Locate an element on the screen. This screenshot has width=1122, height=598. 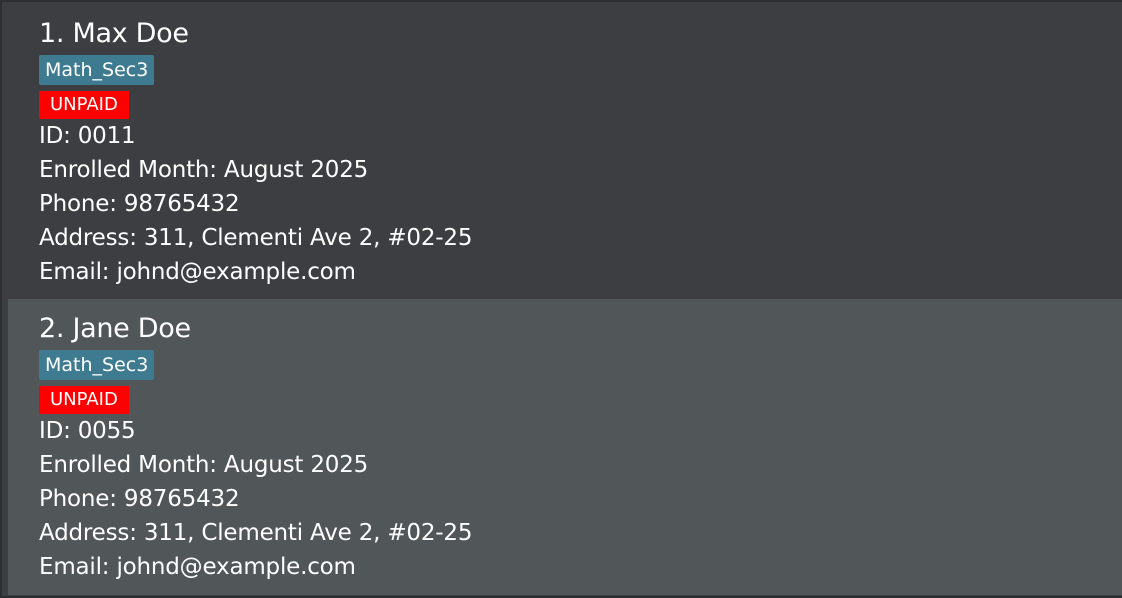
person-name: 1. Max Doe is located at coordinates (114, 33).